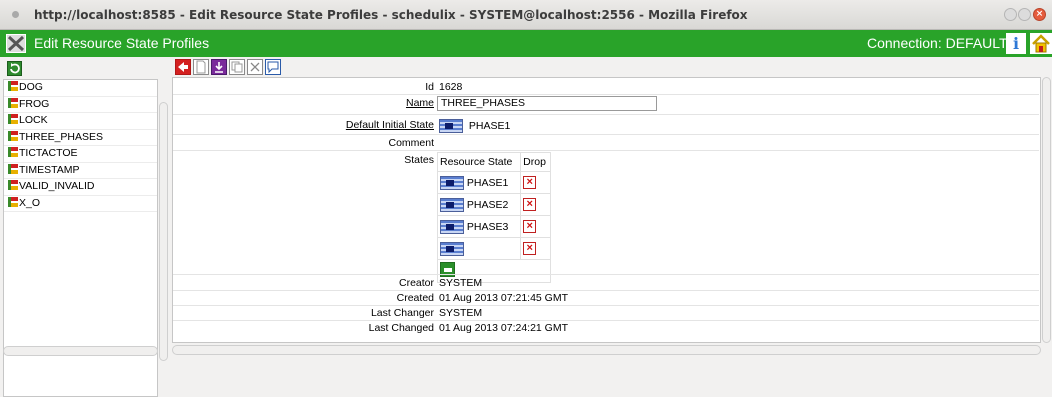  I want to click on tree-item-label: THREE_PHASES, so click(61, 136).